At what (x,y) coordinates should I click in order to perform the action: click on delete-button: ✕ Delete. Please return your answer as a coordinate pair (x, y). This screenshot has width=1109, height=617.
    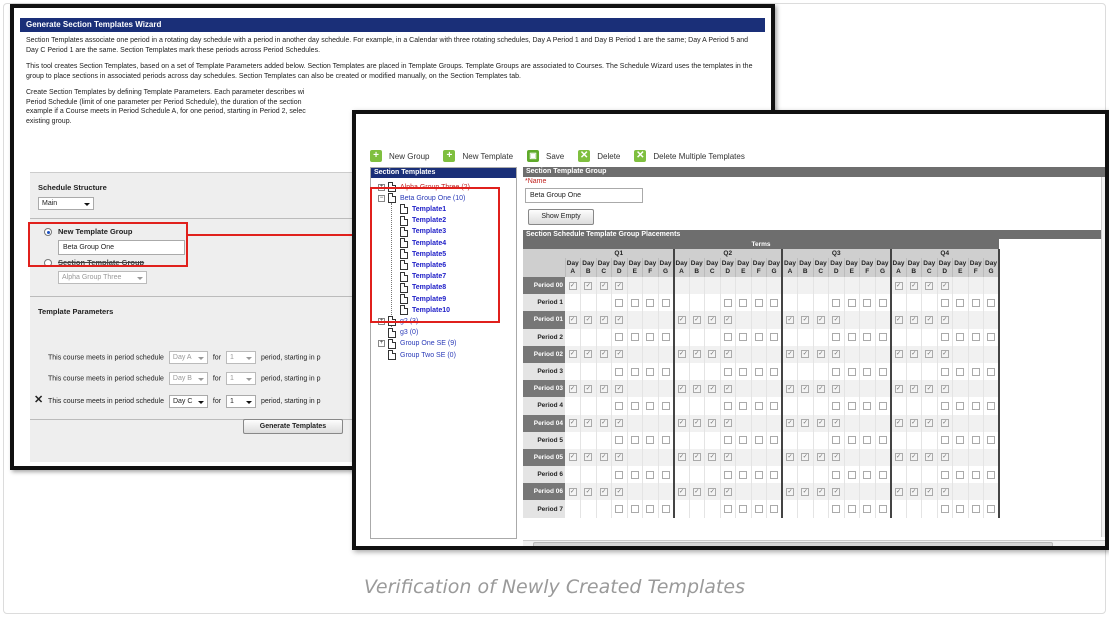
    Looking at the image, I should click on (599, 156).